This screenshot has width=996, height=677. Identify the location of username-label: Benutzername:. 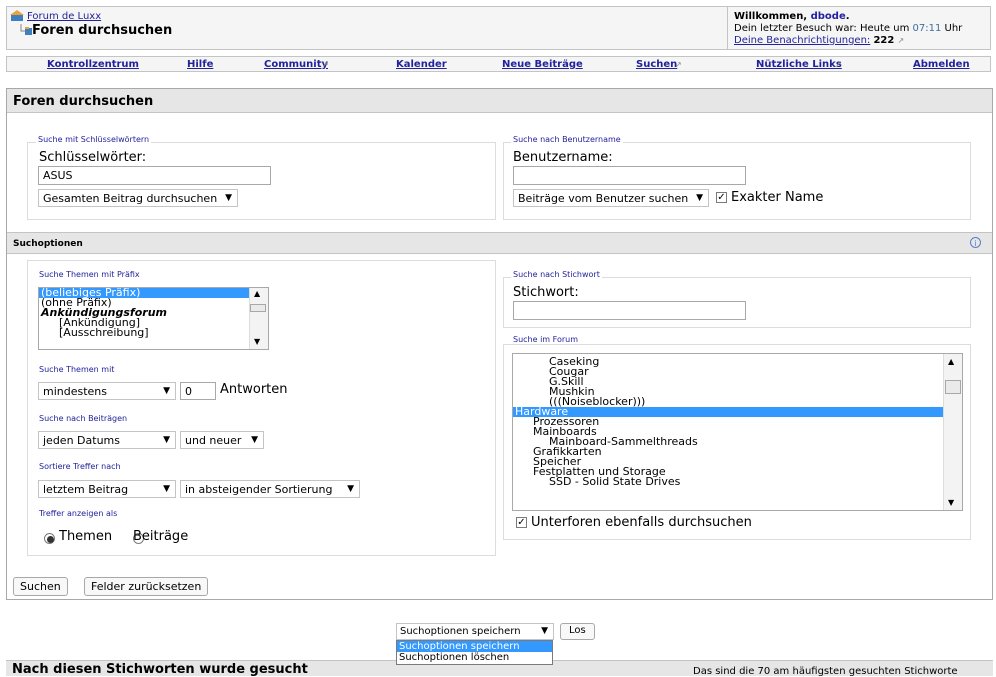
(563, 157).